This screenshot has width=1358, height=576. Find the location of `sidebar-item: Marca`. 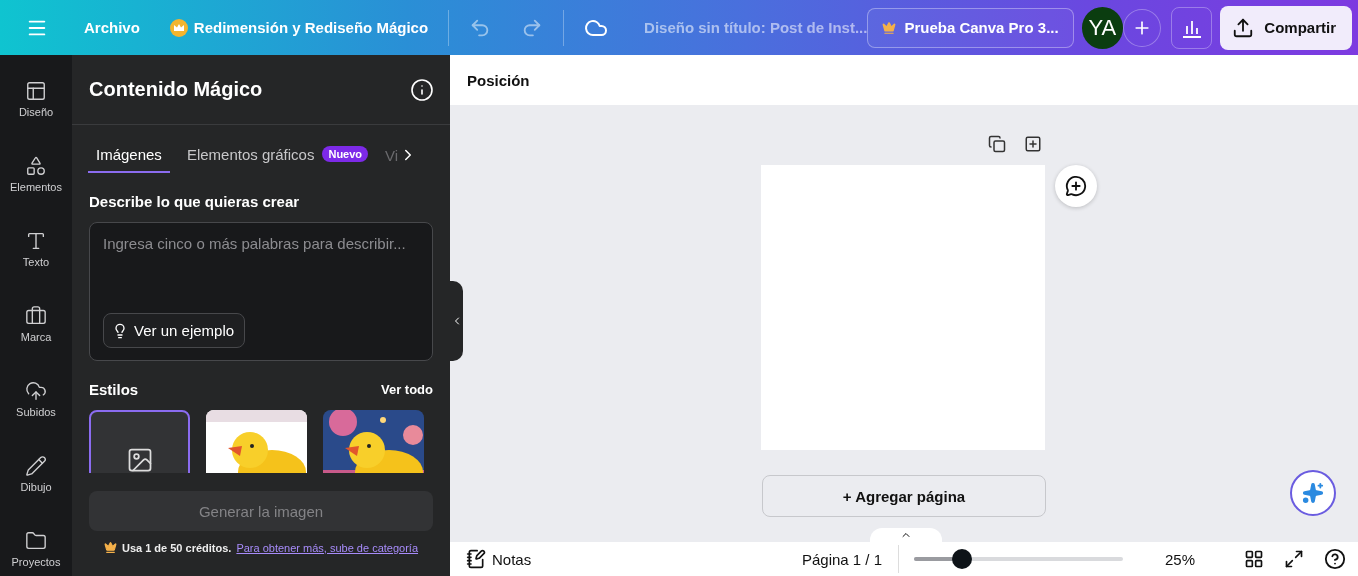

sidebar-item: Marca is located at coordinates (36, 323).